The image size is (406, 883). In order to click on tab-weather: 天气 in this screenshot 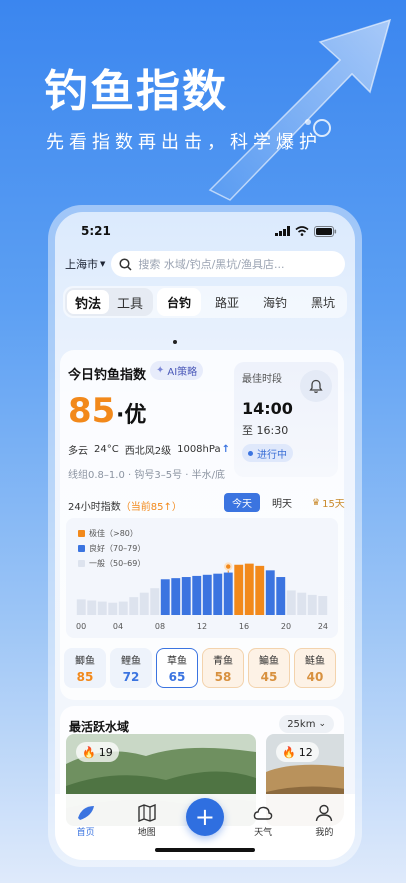, I will do `click(263, 821)`.